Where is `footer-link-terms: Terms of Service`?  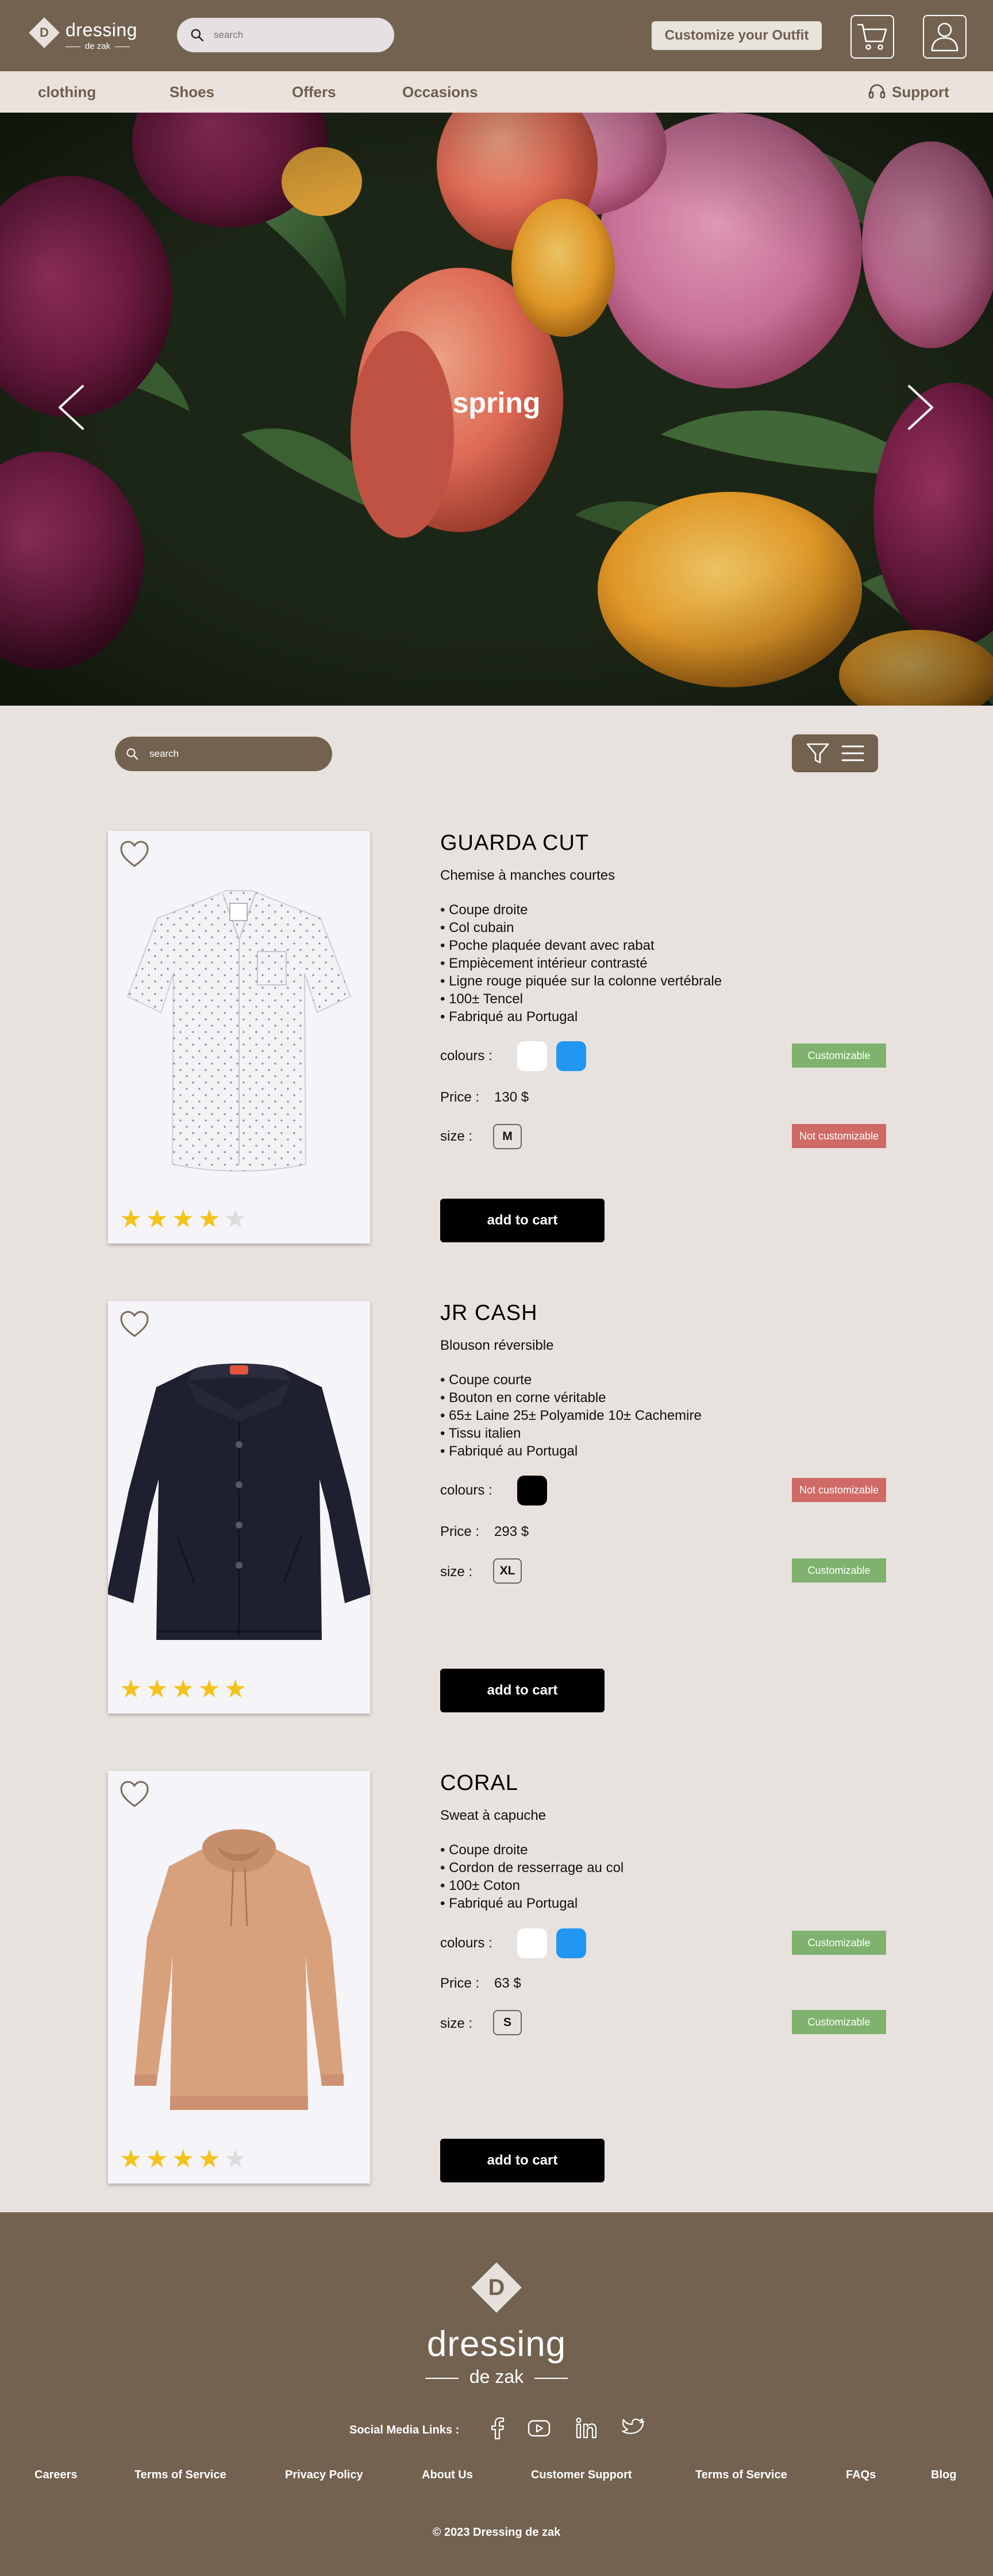 footer-link-terms: Terms of Service is located at coordinates (180, 2475).